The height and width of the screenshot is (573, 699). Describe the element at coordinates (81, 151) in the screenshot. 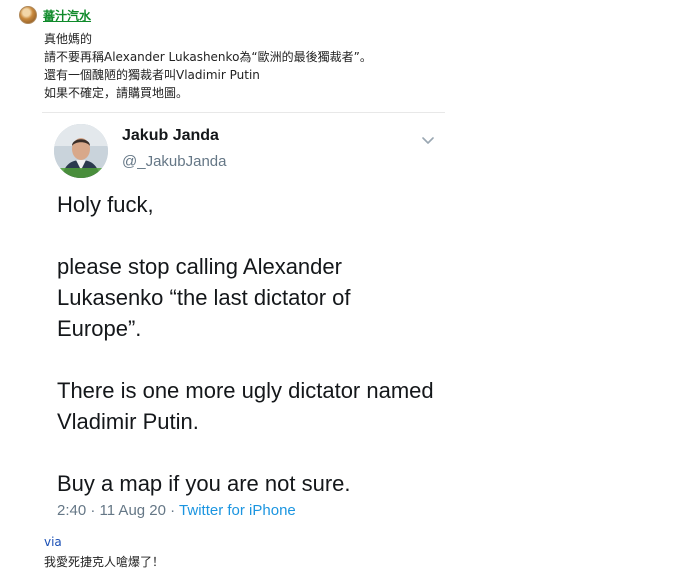

I see `tweet-author-avatar` at that location.